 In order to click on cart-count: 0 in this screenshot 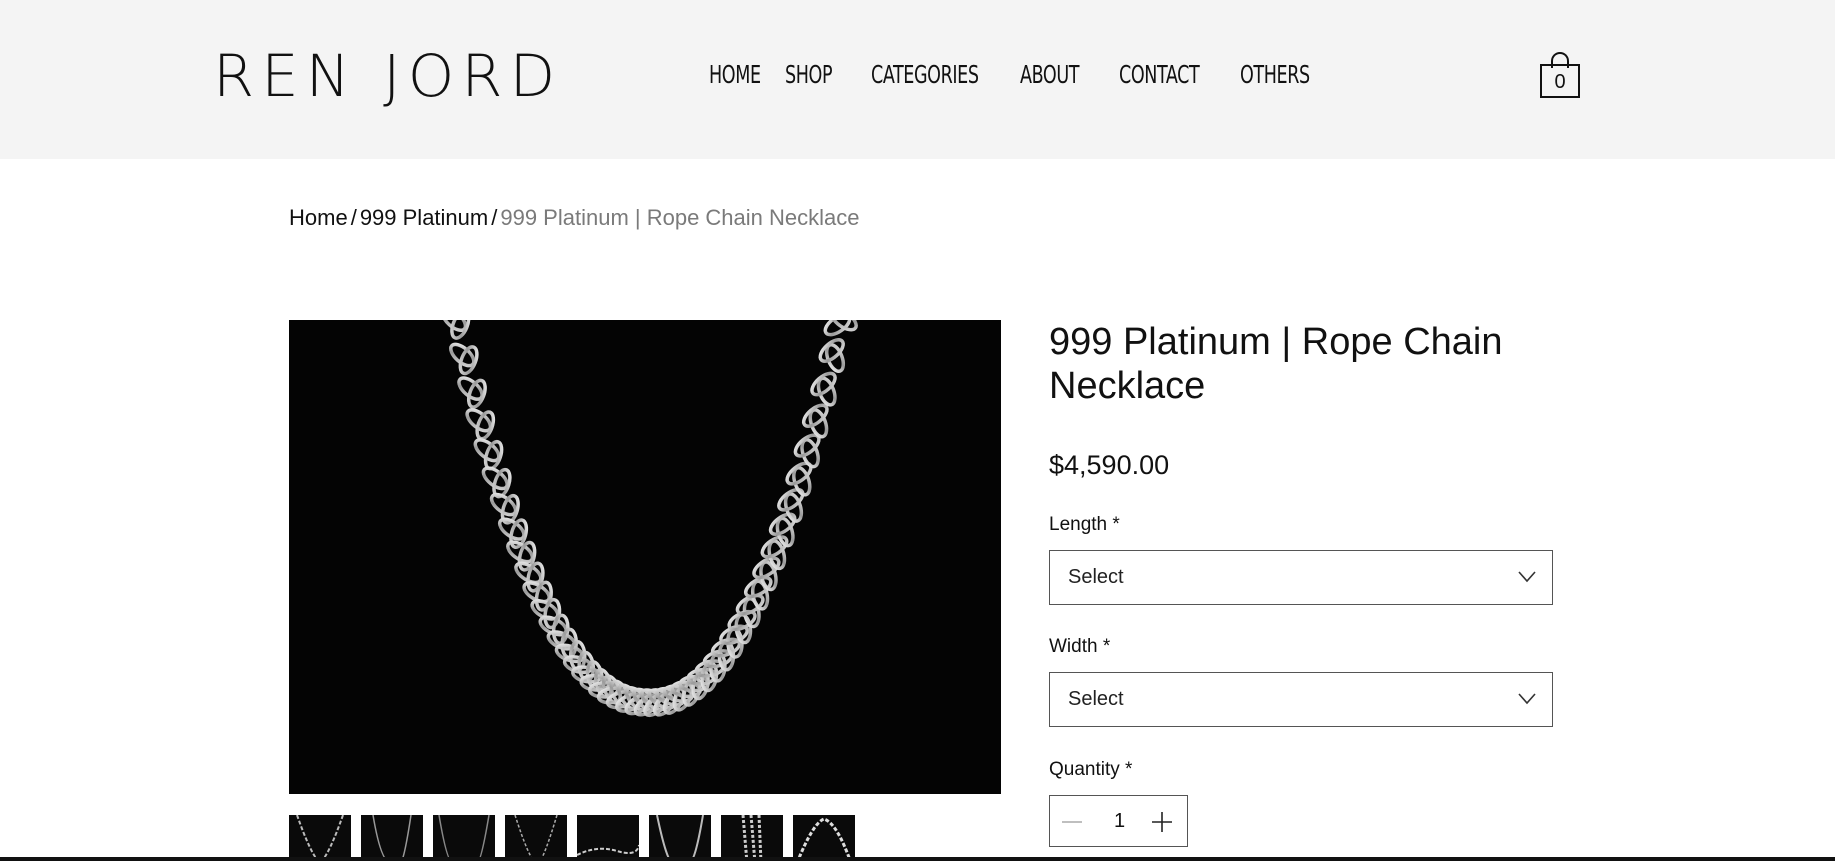, I will do `click(1560, 82)`.